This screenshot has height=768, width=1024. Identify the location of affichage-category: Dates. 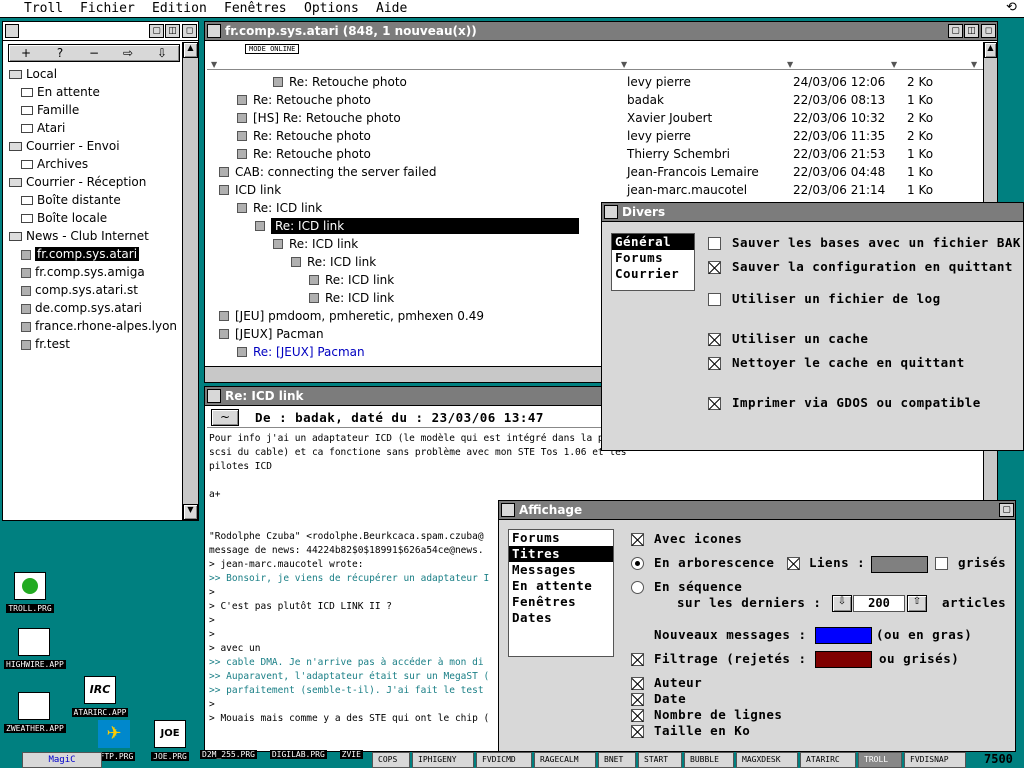
(561, 618).